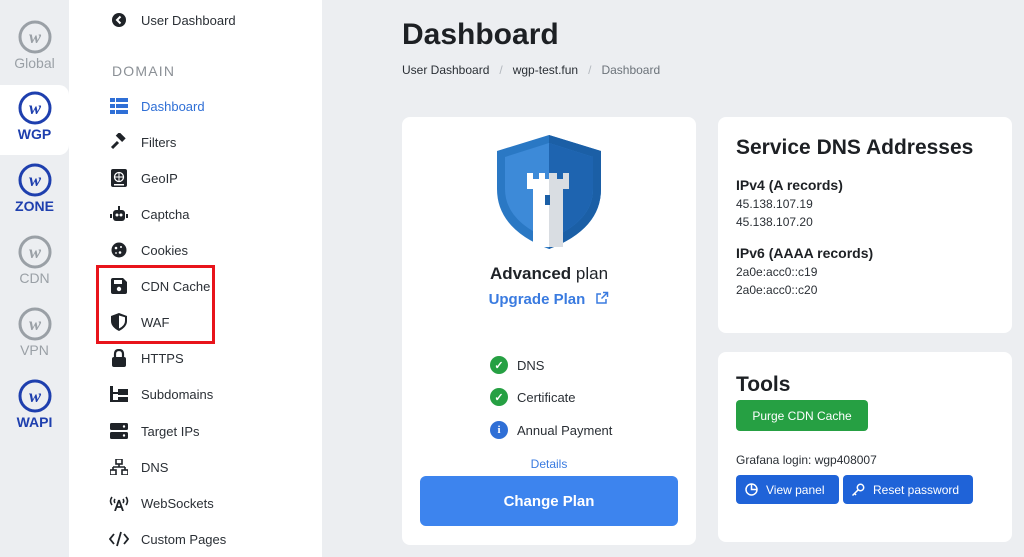 This screenshot has width=1024, height=557. Describe the element at coordinates (34, 134) in the screenshot. I see `rail-label: WGP` at that location.